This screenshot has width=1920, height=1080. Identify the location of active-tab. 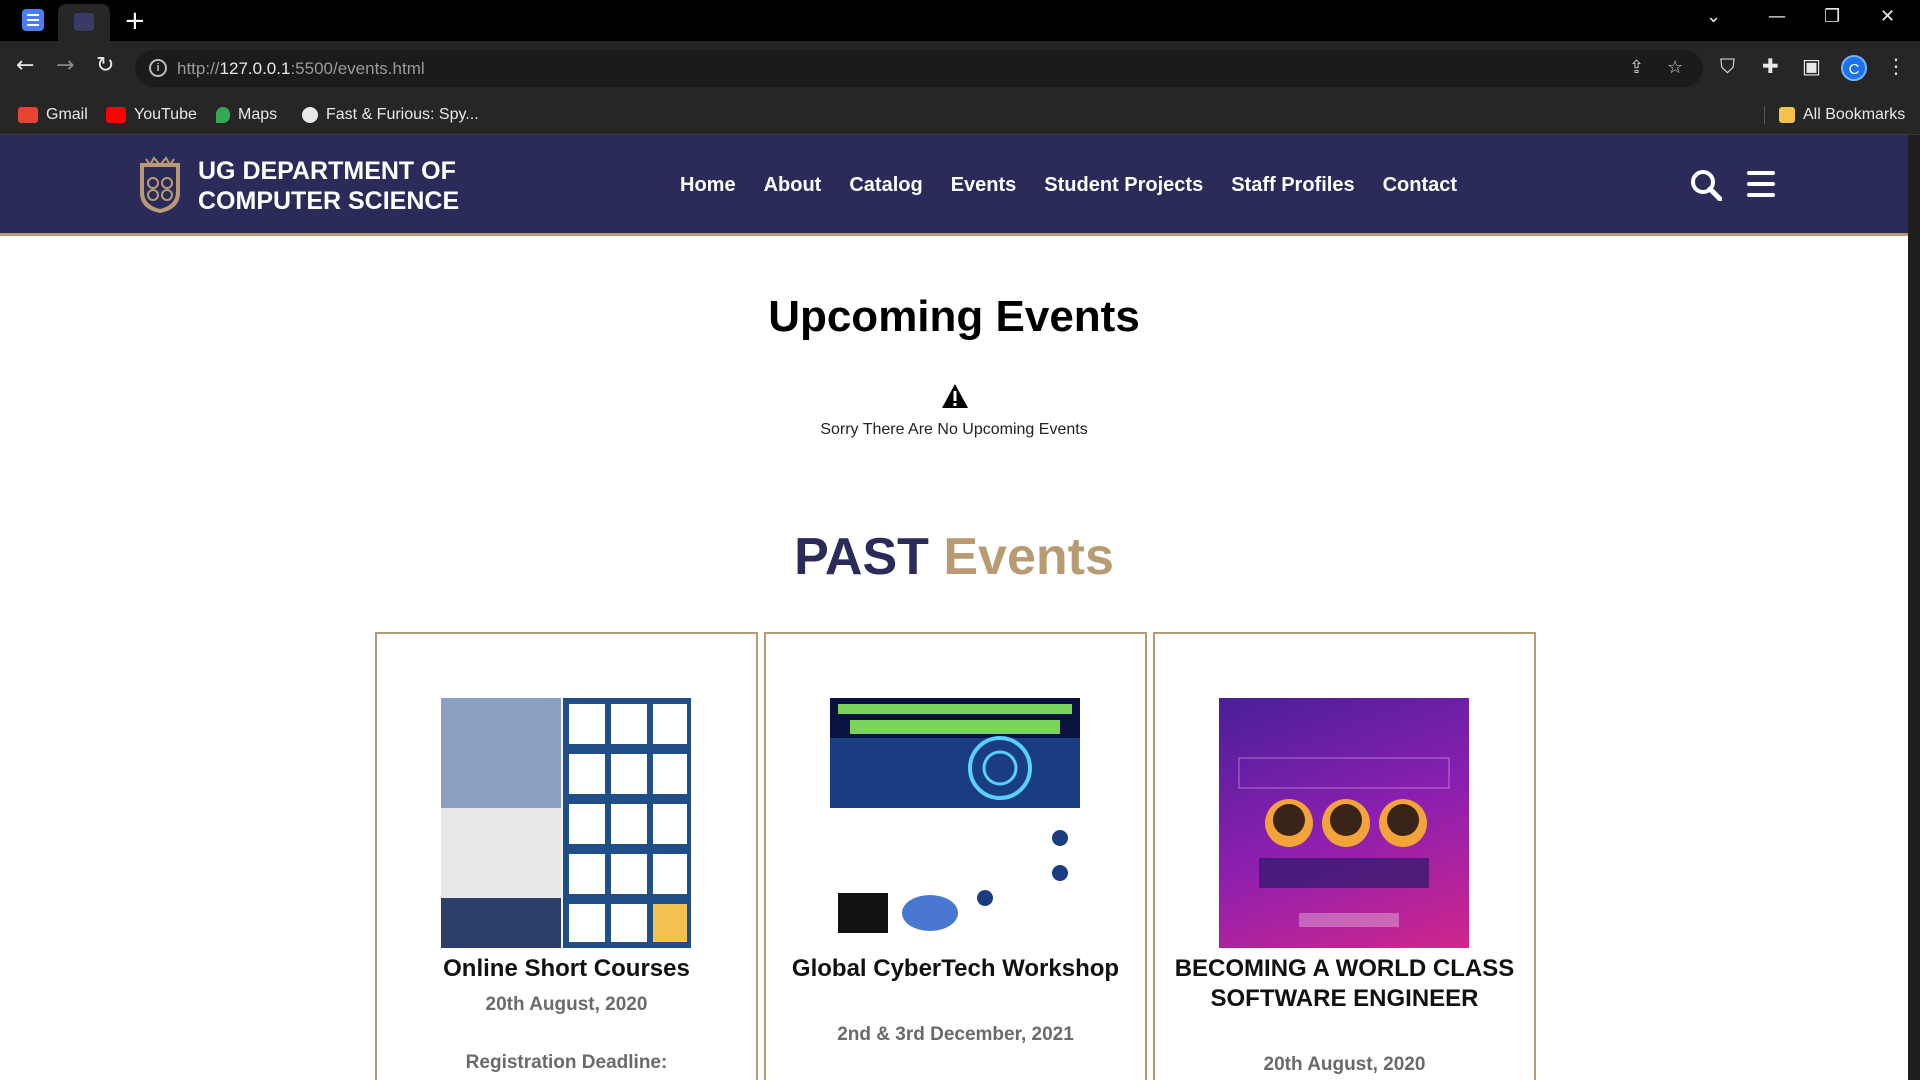
(84, 22).